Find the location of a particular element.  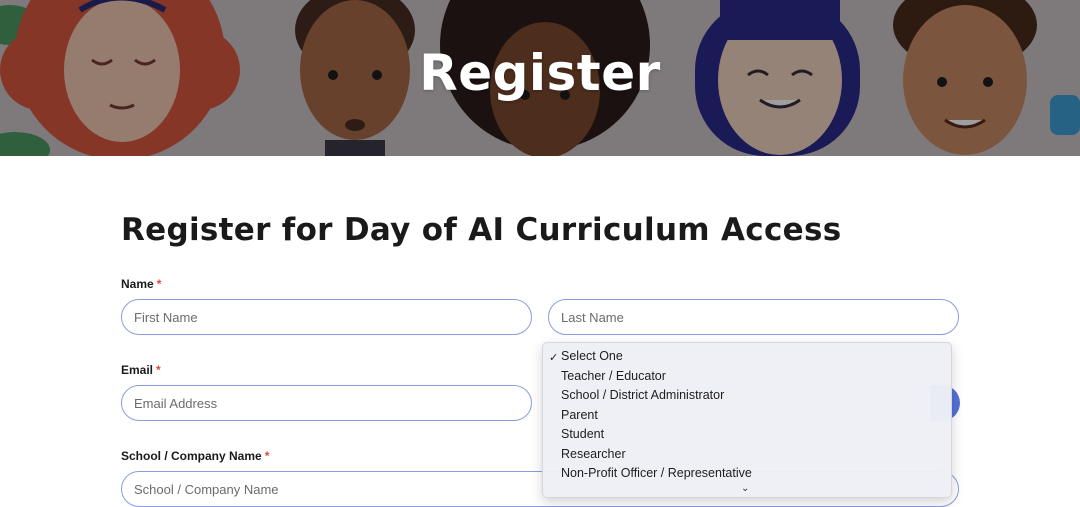

name-label-text: Name is located at coordinates (137, 284).